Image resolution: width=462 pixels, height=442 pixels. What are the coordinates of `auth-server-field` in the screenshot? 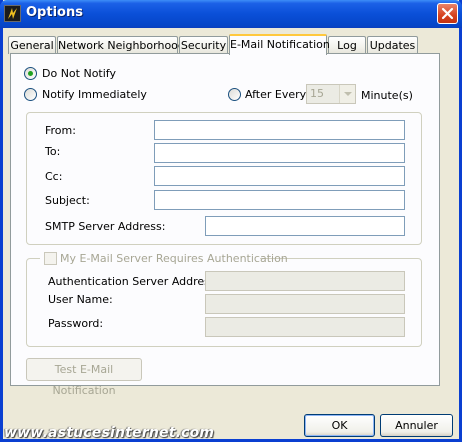 It's located at (305, 281).